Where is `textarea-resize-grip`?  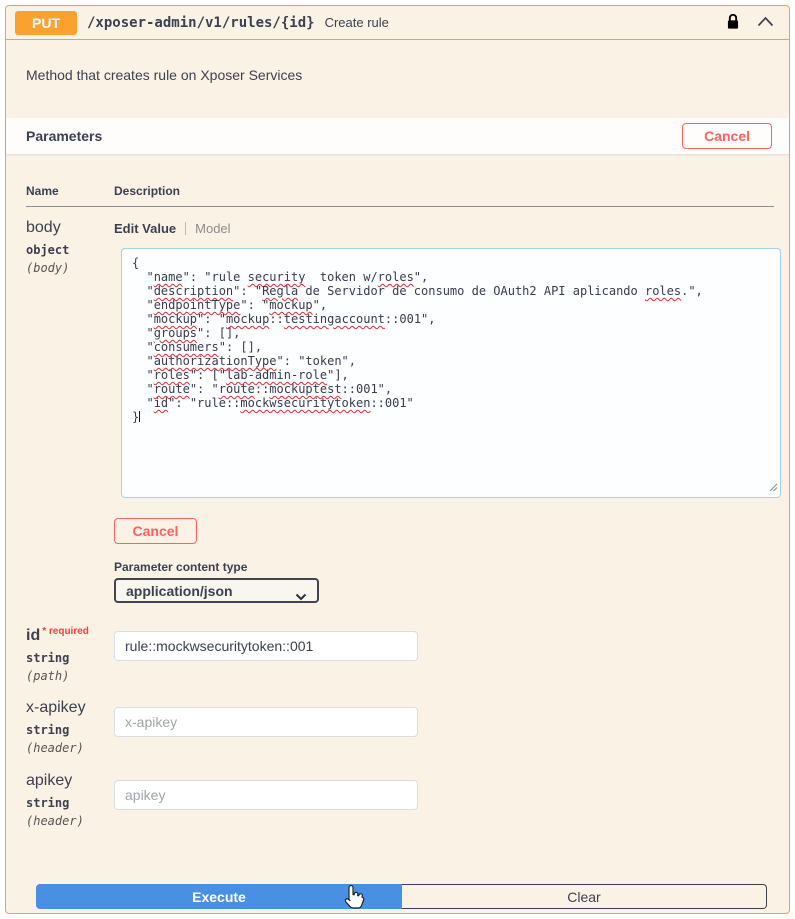
textarea-resize-grip is located at coordinates (773, 488).